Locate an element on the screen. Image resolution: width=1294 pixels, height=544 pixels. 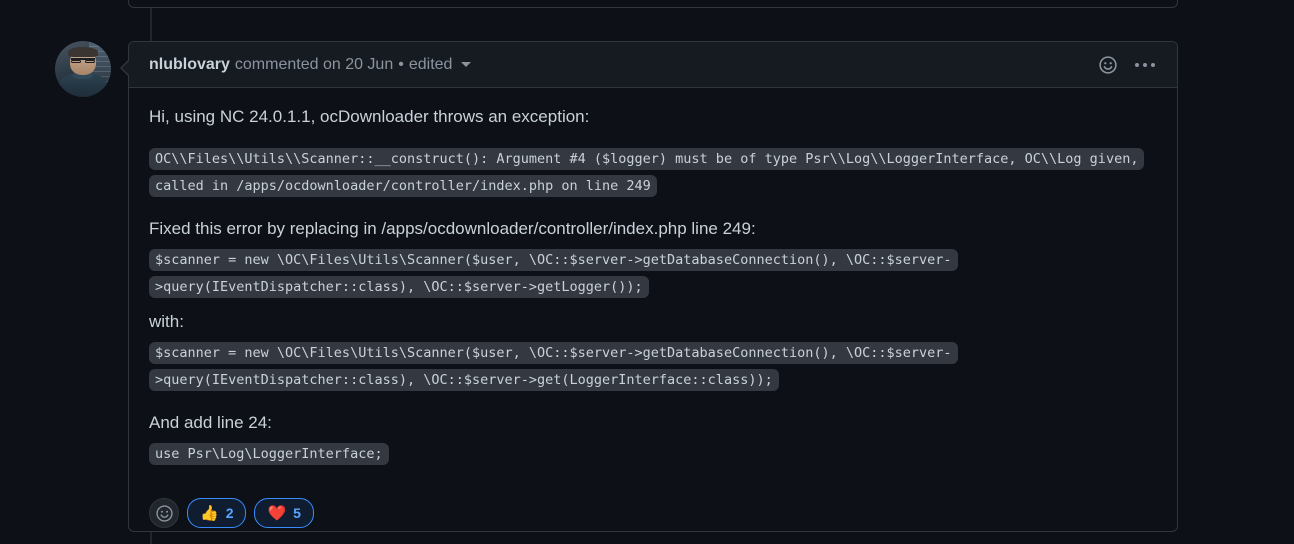
edited-label: edited is located at coordinates (431, 65).